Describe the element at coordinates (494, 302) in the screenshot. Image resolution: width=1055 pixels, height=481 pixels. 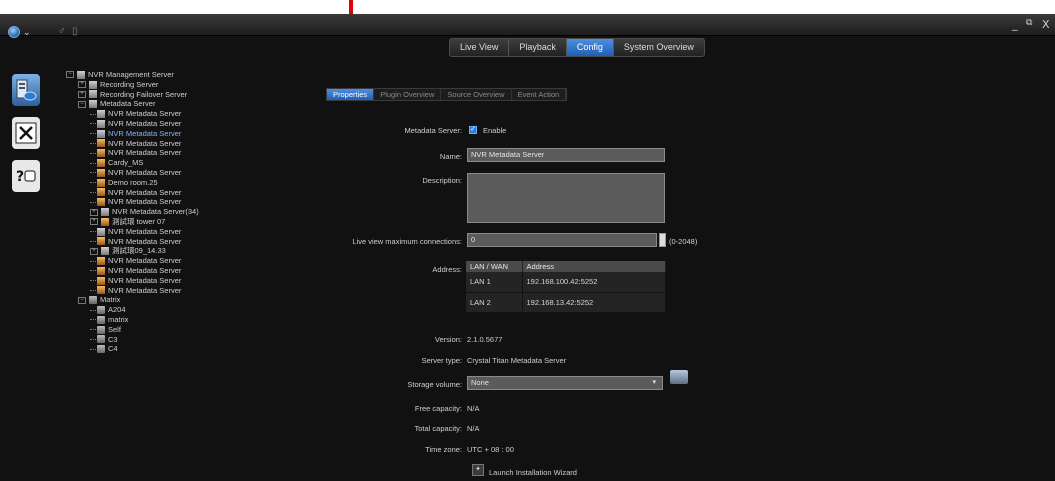
I see `address-type-cell: LAN 2` at that location.